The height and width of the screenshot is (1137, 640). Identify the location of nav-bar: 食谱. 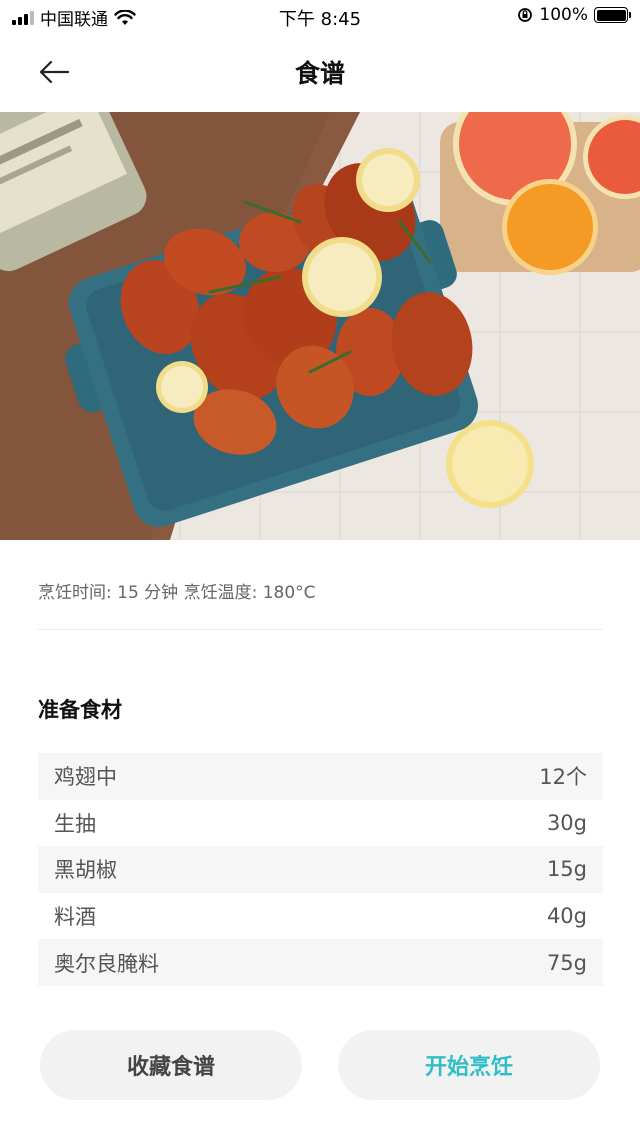
(320, 73).